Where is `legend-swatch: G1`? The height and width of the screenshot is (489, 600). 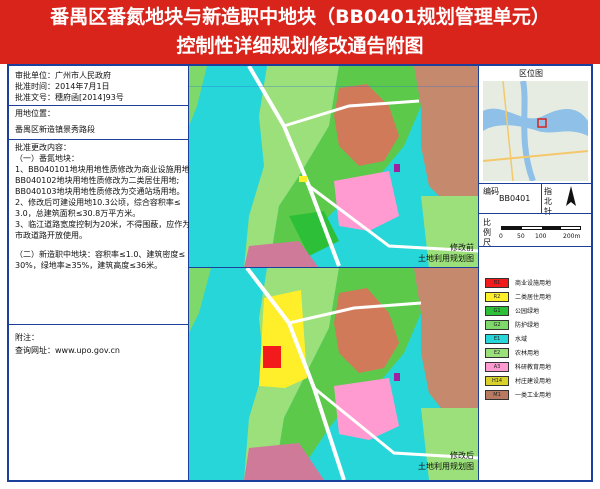 legend-swatch: G1 is located at coordinates (497, 311).